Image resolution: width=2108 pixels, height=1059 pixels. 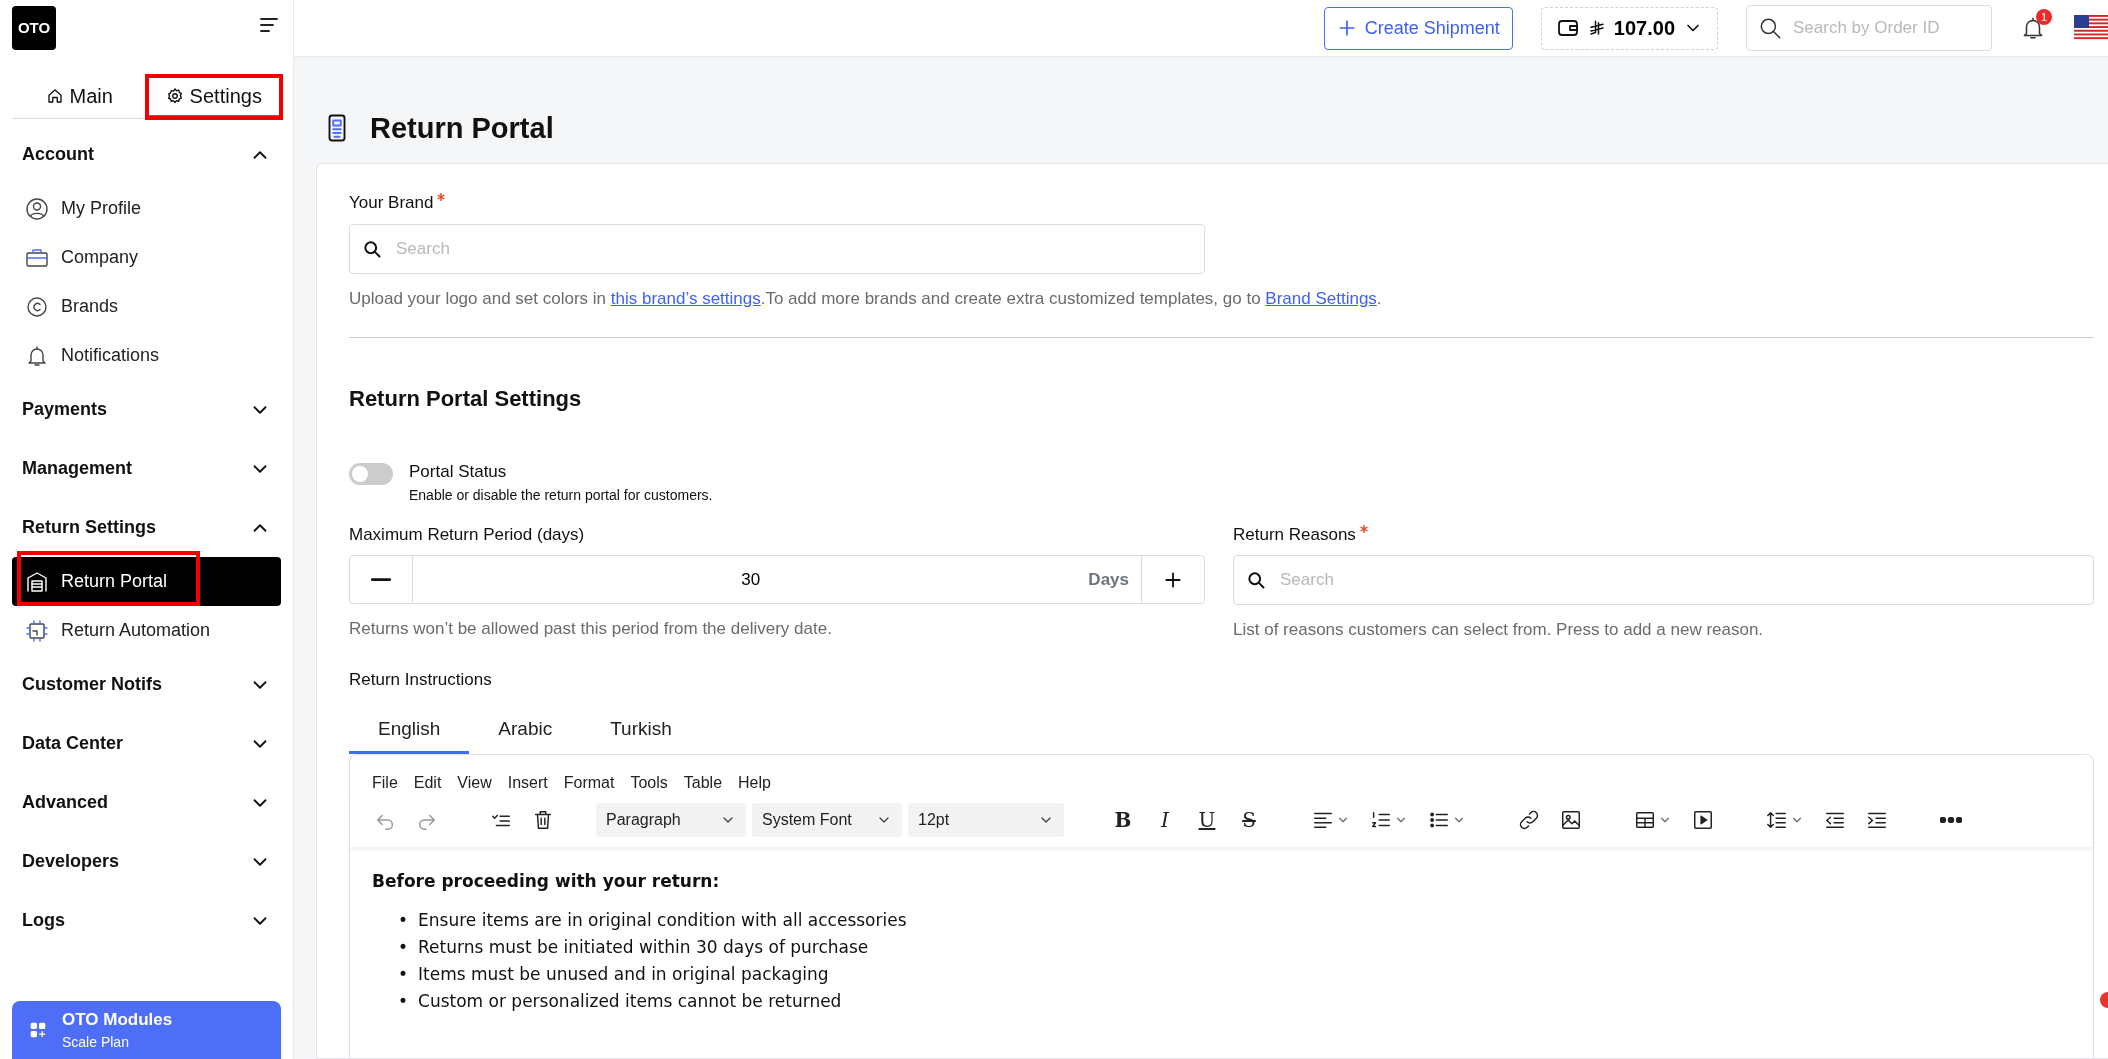 I want to click on trash-icon, so click(x=543, y=820).